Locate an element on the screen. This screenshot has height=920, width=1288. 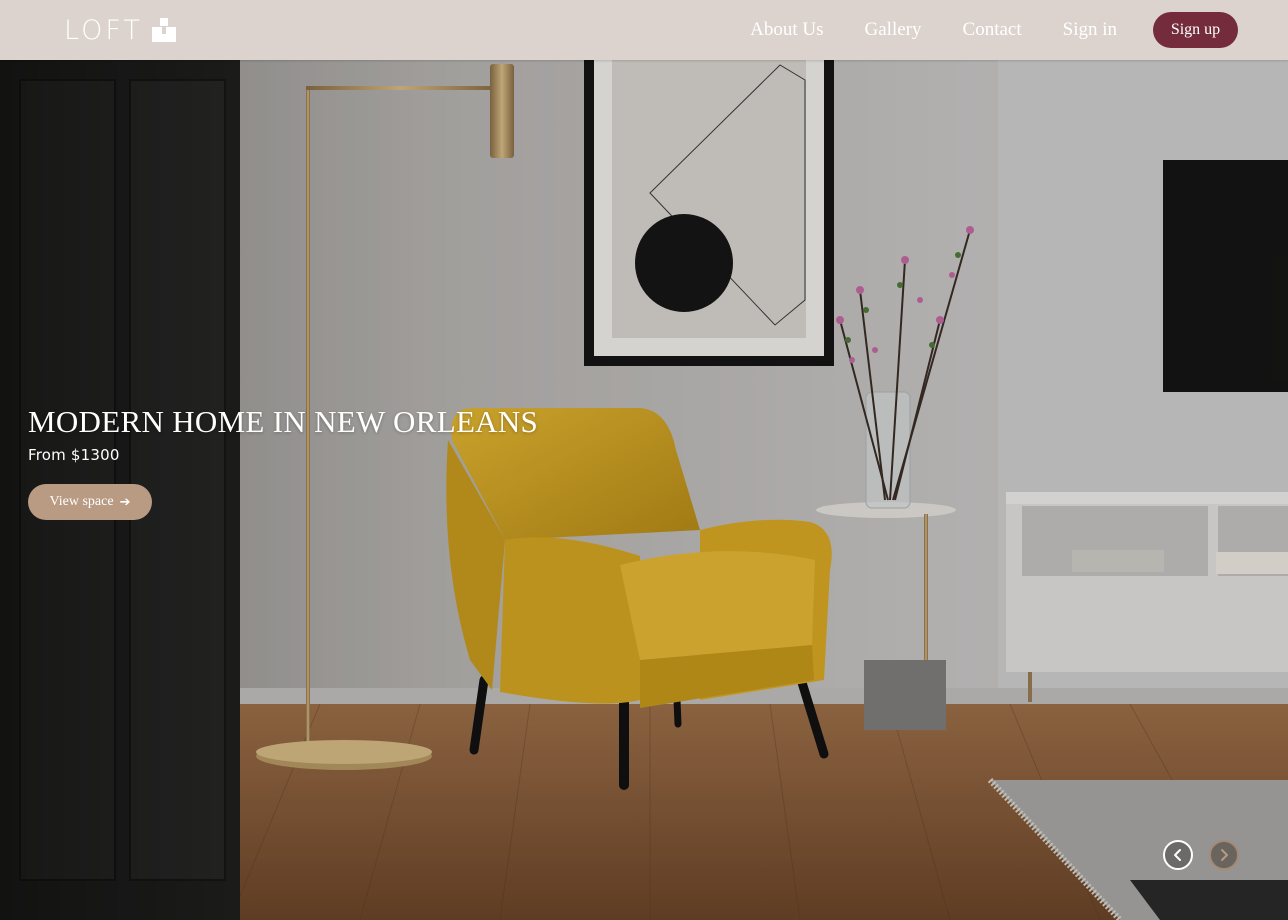
chevron-left-icon is located at coordinates (1177, 855).